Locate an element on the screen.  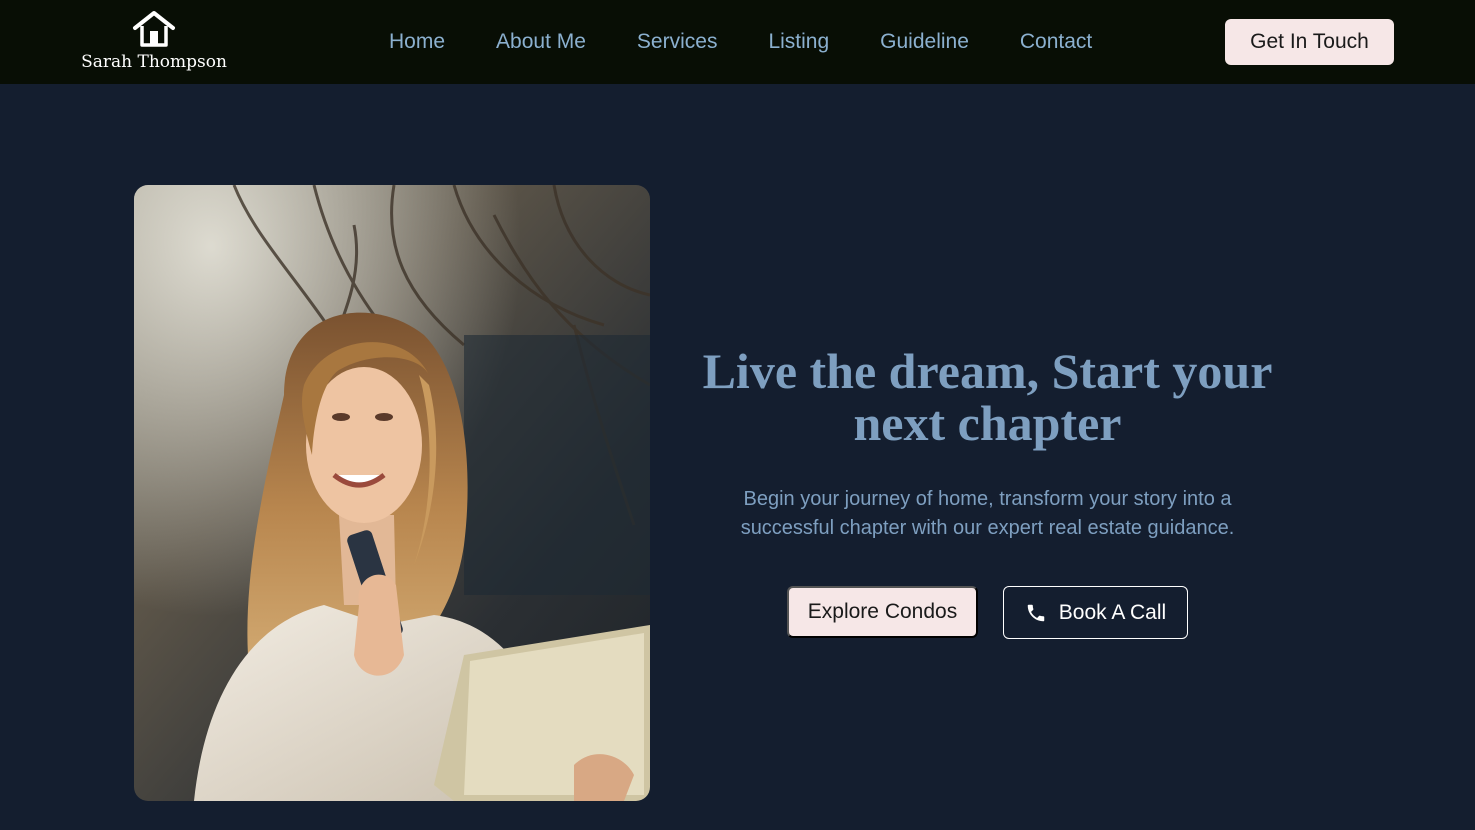
brand-name: Sarah Thompson is located at coordinates (154, 62).